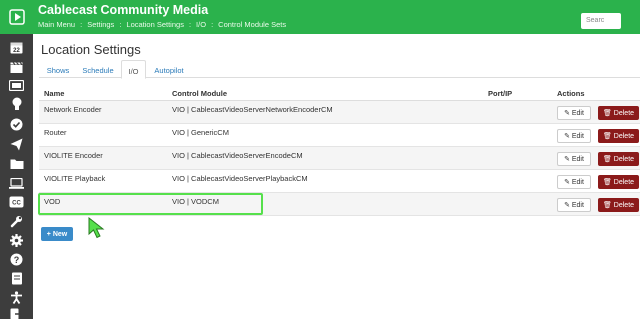 This screenshot has width=640, height=325. I want to click on sign-out-icon, so click(16, 314).